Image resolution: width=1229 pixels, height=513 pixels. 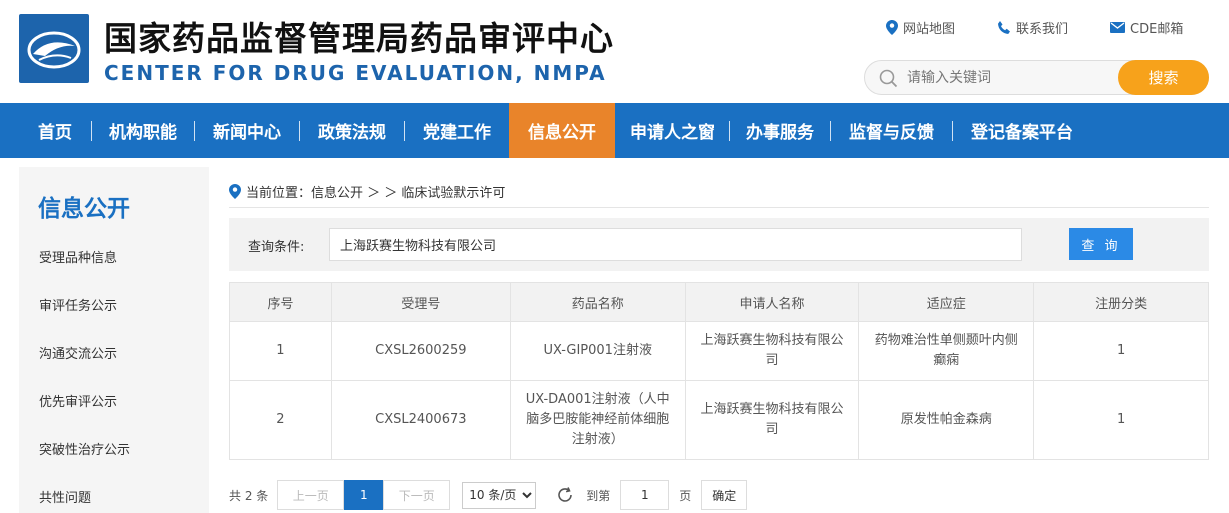 I want to click on nav-item-home: 首页, so click(x=55, y=130).